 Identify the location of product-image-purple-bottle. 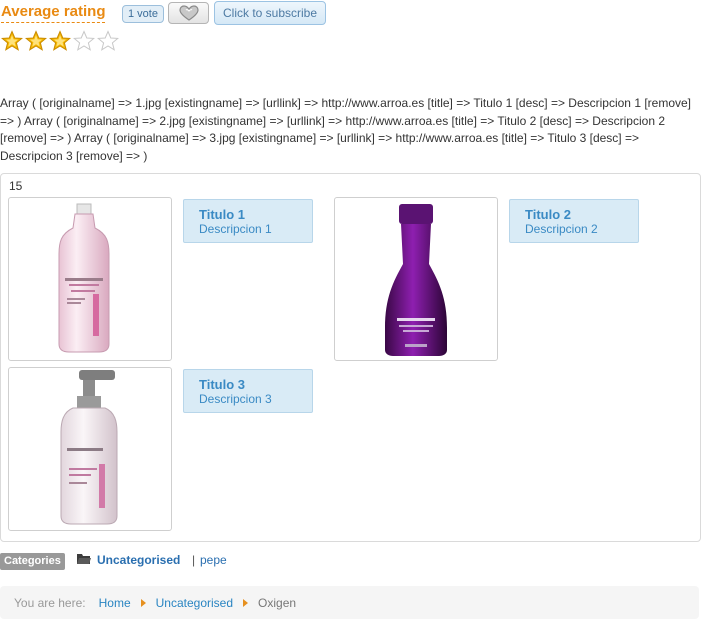
(416, 280).